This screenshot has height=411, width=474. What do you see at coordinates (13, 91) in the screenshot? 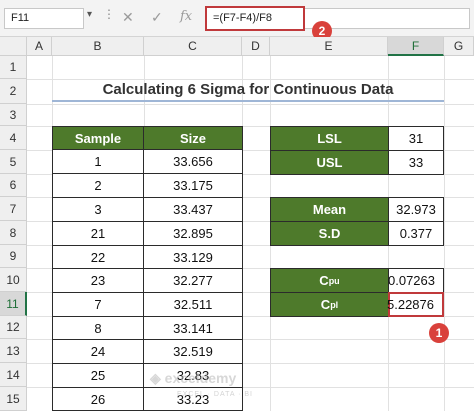
I see `row-header-2: 2` at bounding box center [13, 91].